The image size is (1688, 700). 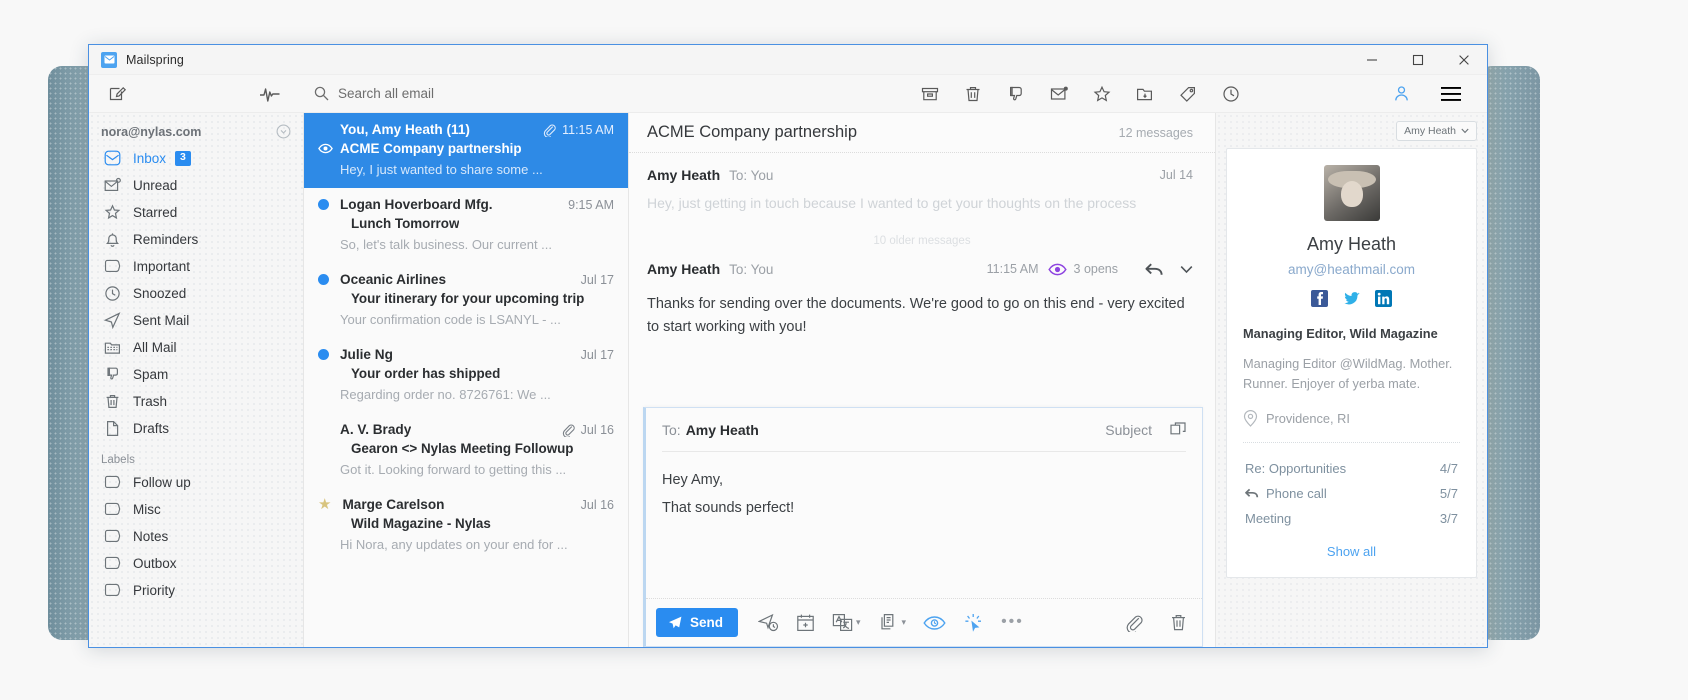 I want to click on related-link-count: 3/7, so click(x=1448, y=518).